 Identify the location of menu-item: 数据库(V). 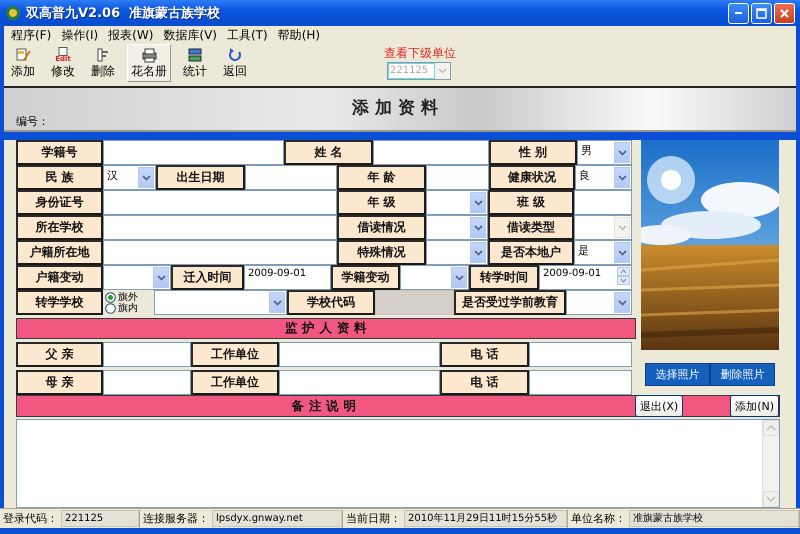
(190, 35).